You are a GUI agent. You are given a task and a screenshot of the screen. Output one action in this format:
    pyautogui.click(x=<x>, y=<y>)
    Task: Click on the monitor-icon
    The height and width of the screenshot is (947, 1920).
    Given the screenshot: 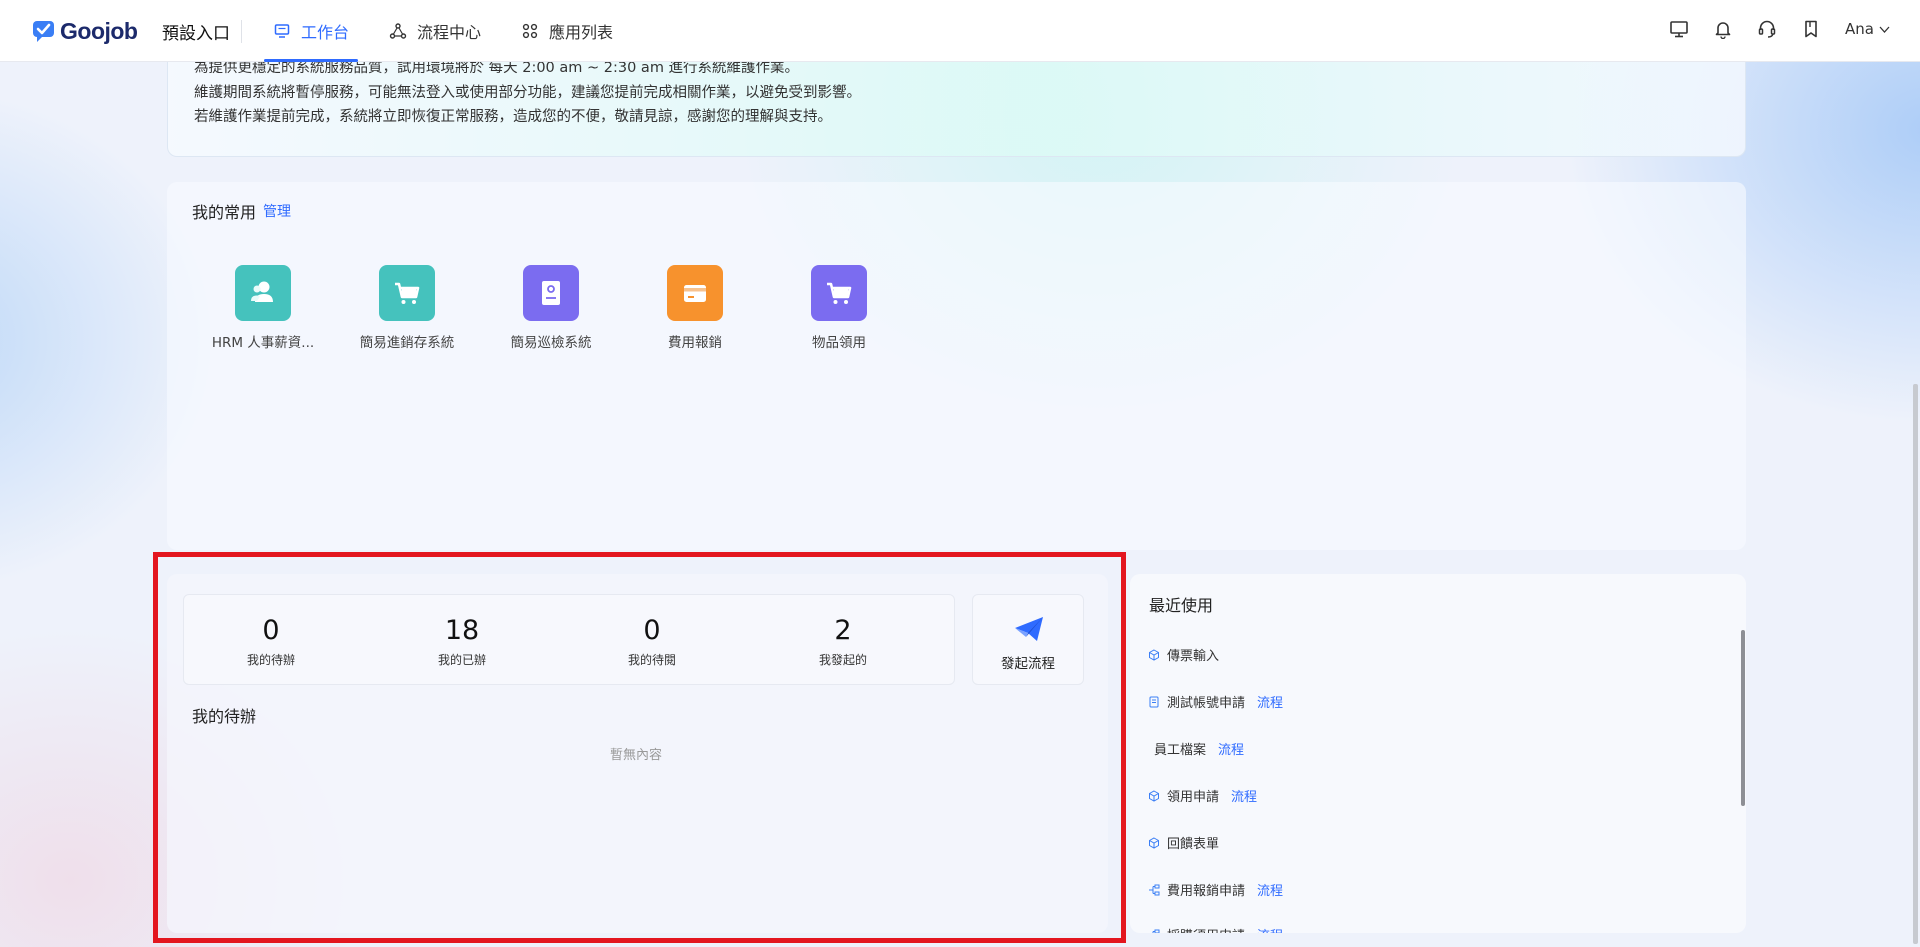 What is the action you would take?
    pyautogui.click(x=282, y=31)
    